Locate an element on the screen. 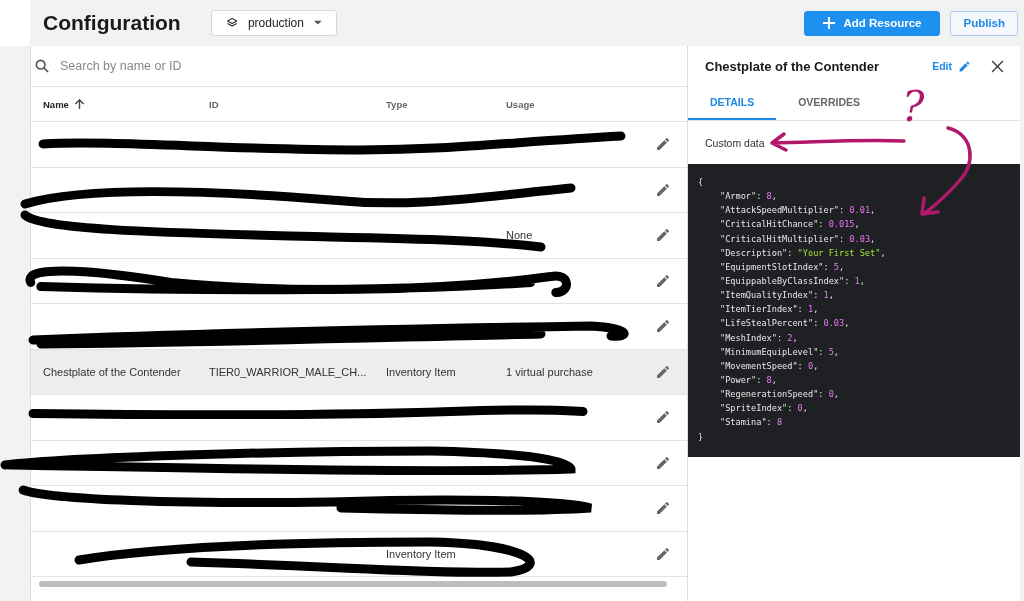 The width and height of the screenshot is (1024, 601). usage-cell-text: 1 virtual purchase is located at coordinates (550, 371).